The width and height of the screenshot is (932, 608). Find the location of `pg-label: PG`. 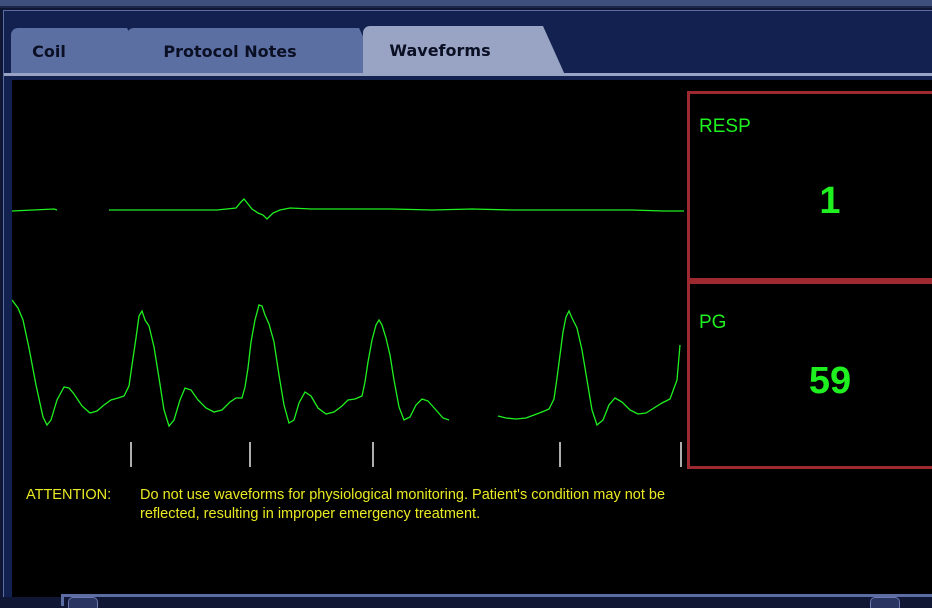

pg-label: PG is located at coordinates (713, 322).